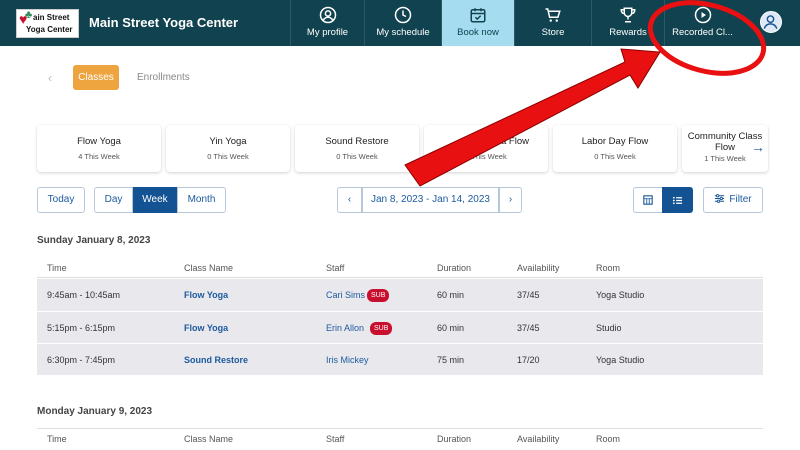 This screenshot has height=450, width=800. What do you see at coordinates (733, 200) in the screenshot?
I see `filter-button: Filter` at bounding box center [733, 200].